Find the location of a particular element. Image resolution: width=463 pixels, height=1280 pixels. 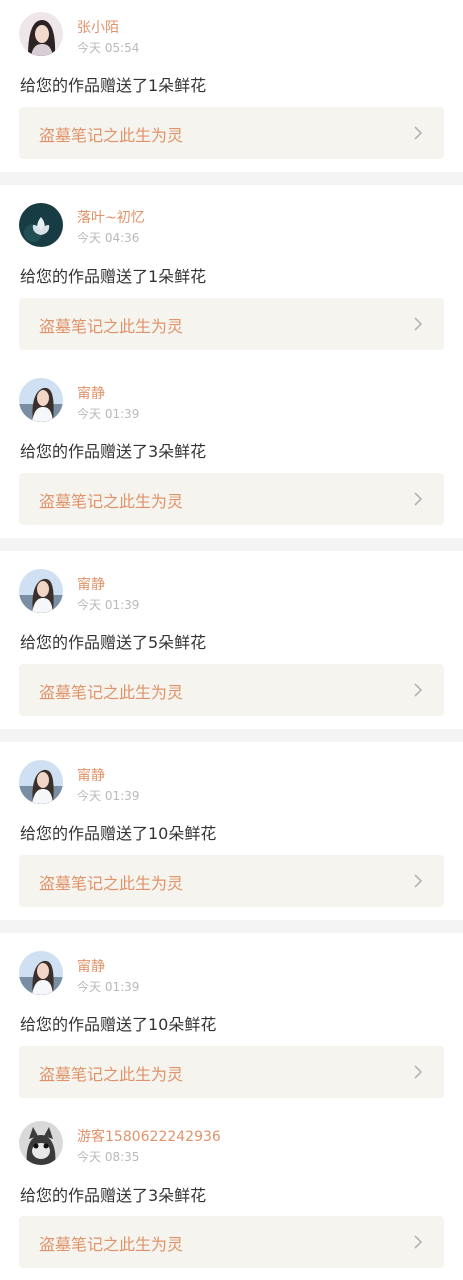

username: 落叶~初忆 is located at coordinates (111, 217).